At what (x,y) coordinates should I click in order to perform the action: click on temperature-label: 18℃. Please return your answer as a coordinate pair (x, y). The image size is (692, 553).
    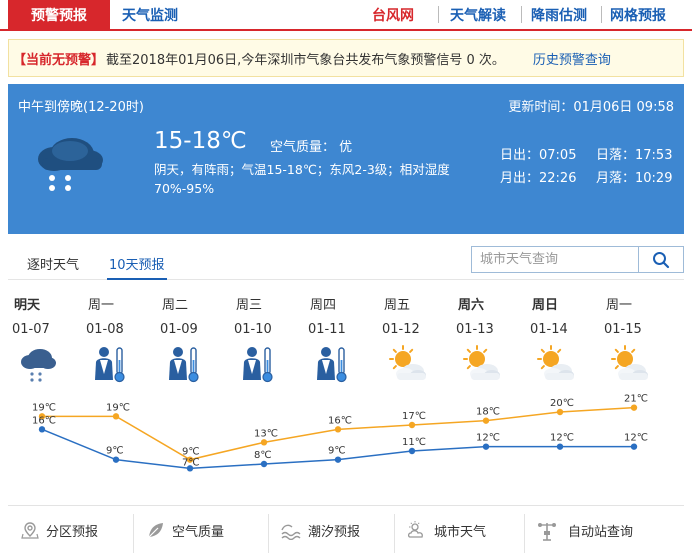
    Looking at the image, I should click on (488, 412).